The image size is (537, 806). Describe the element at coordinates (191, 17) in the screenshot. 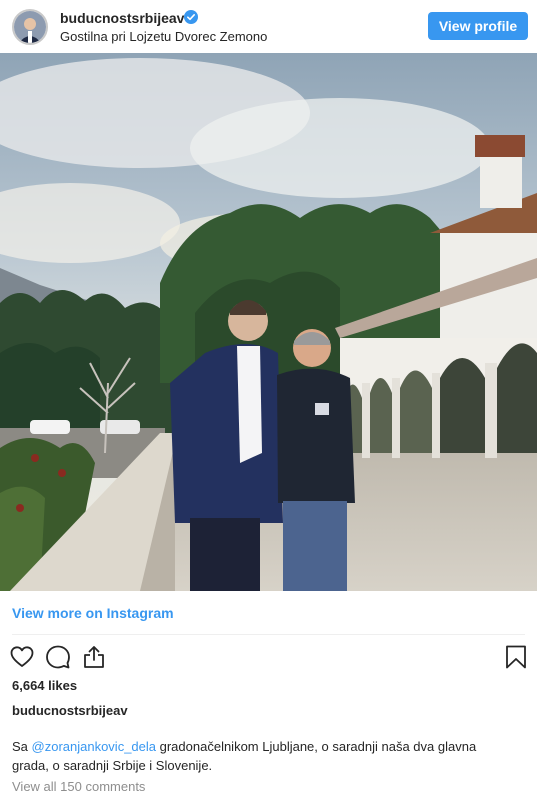

I see `verified-badge-icon` at that location.